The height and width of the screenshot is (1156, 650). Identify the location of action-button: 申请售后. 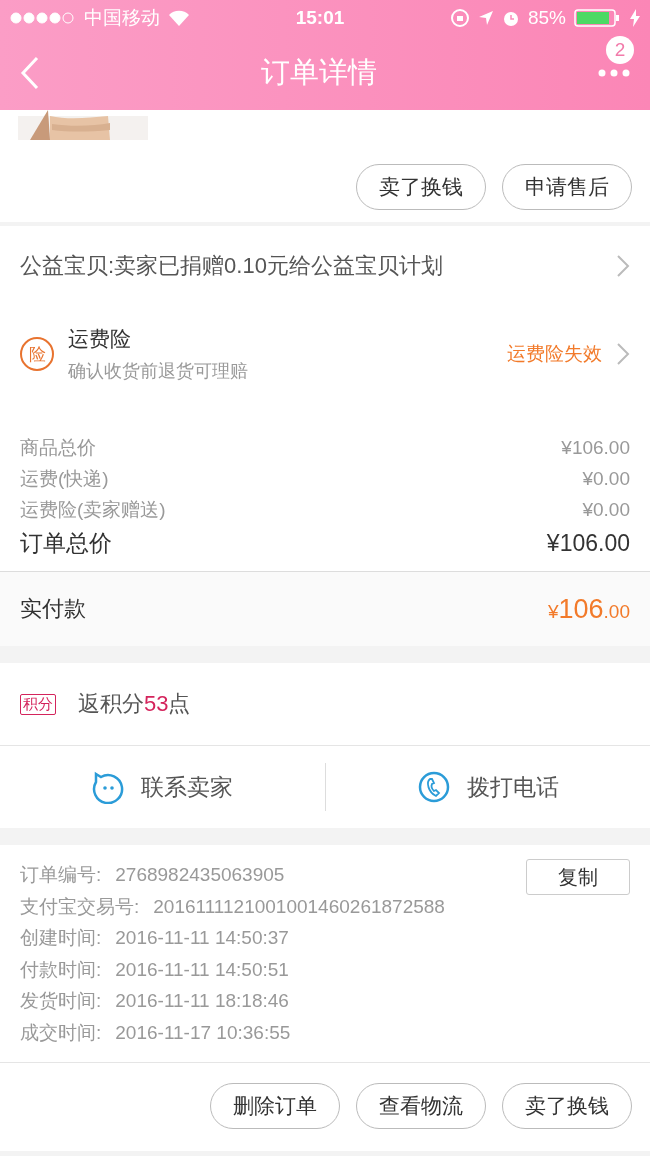
(567, 187).